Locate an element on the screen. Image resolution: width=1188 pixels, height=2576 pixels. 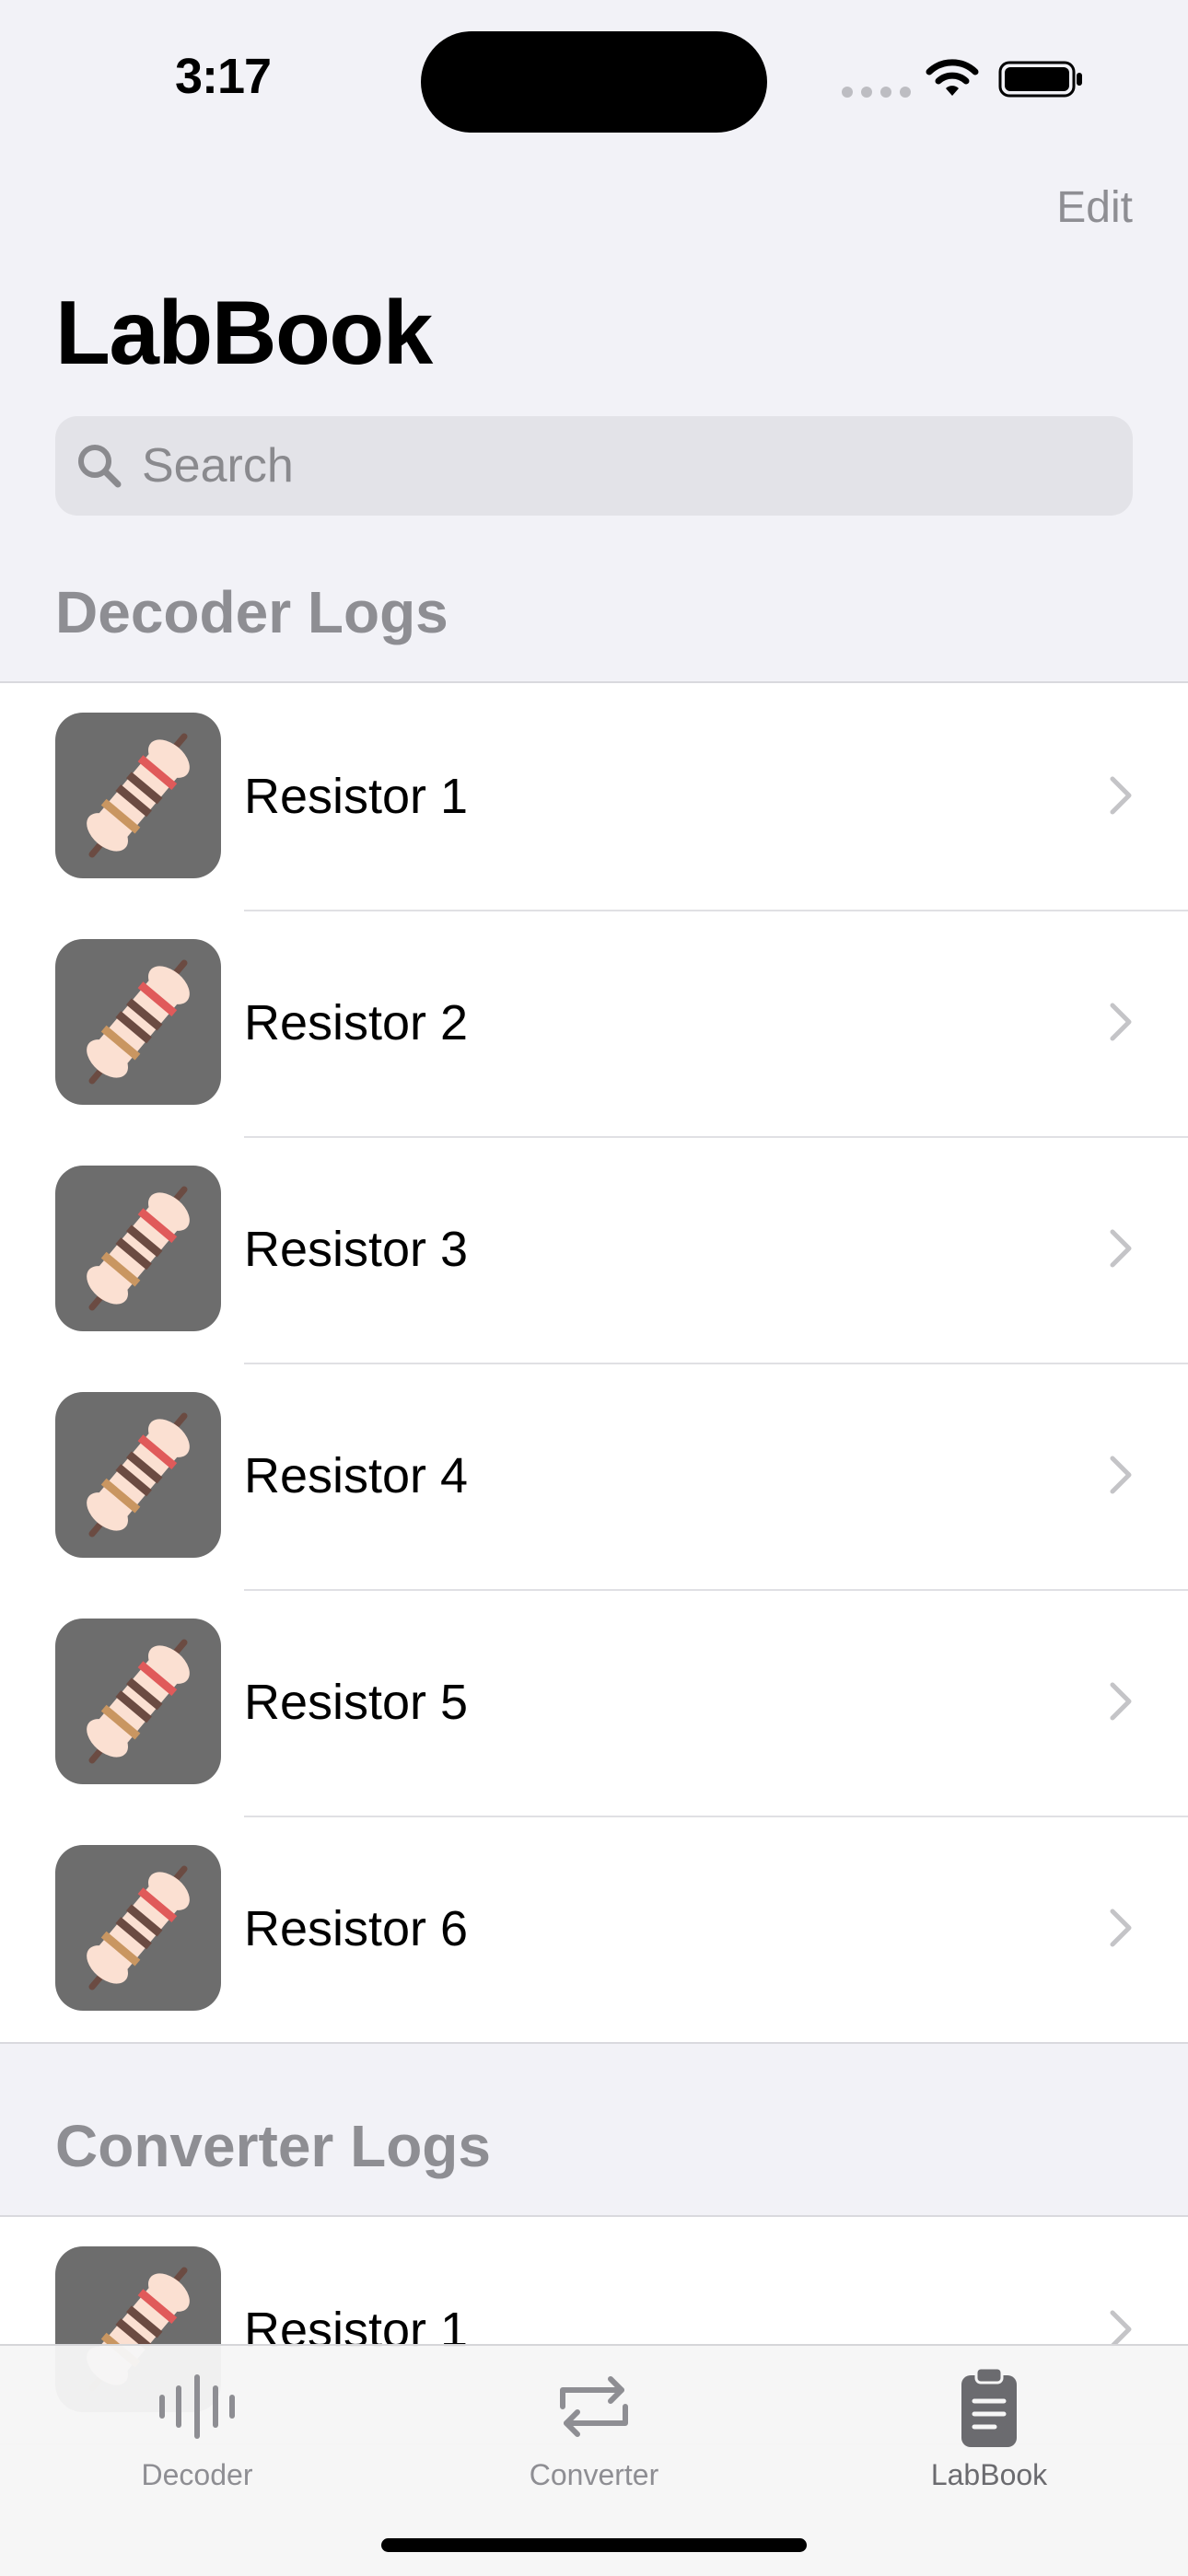
tab-label: Decoder is located at coordinates (197, 2474).